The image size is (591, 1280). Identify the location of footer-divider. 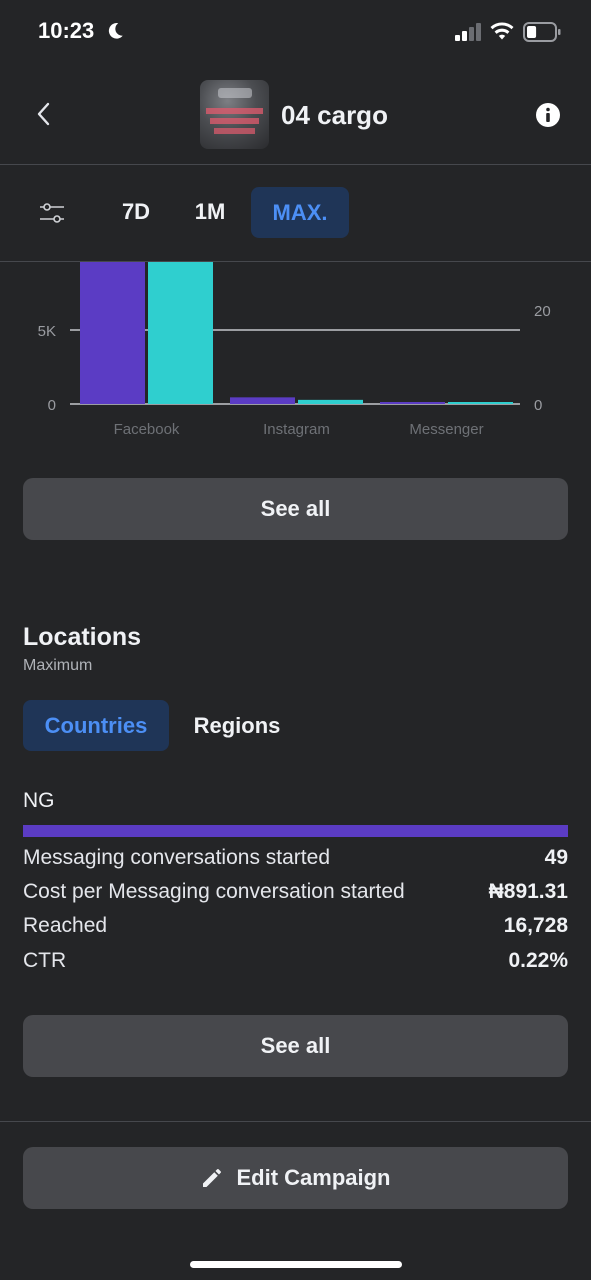
(295, 1121).